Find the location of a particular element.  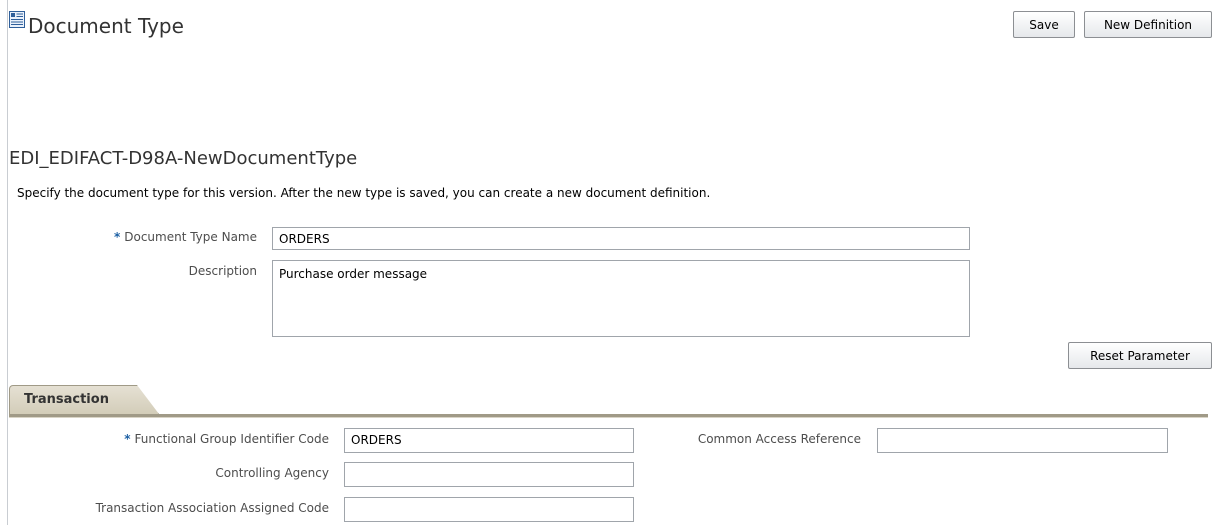

page-title: Document Type is located at coordinates (106, 26).